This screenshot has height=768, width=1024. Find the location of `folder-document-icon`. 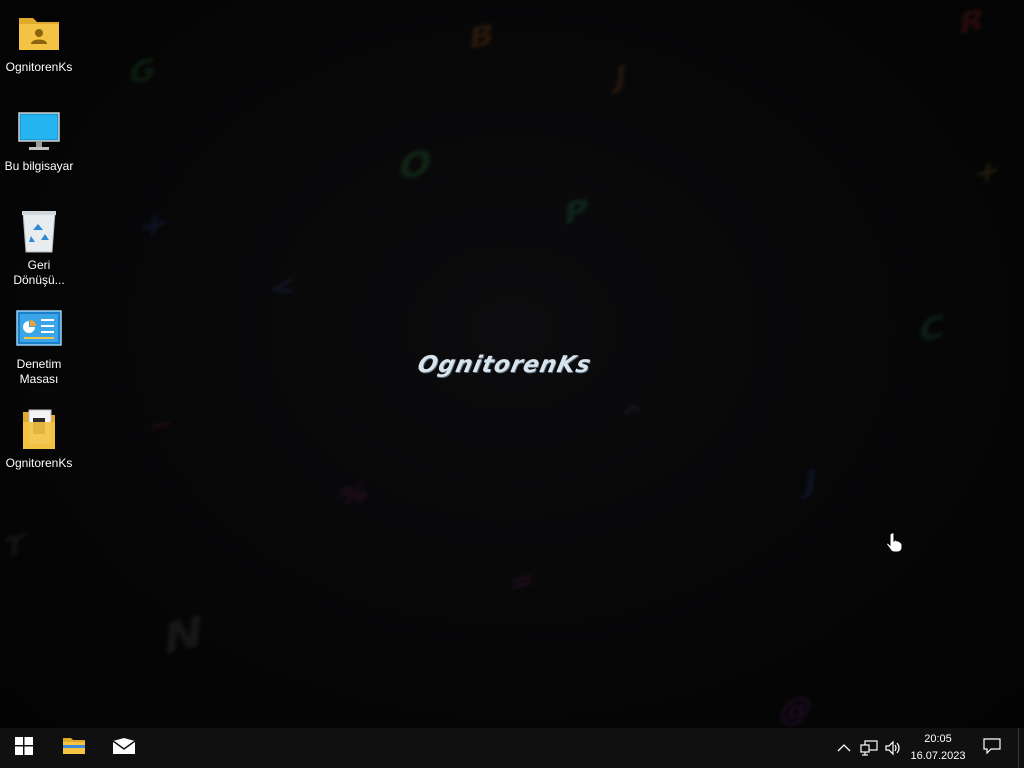

folder-document-icon is located at coordinates (39, 429).